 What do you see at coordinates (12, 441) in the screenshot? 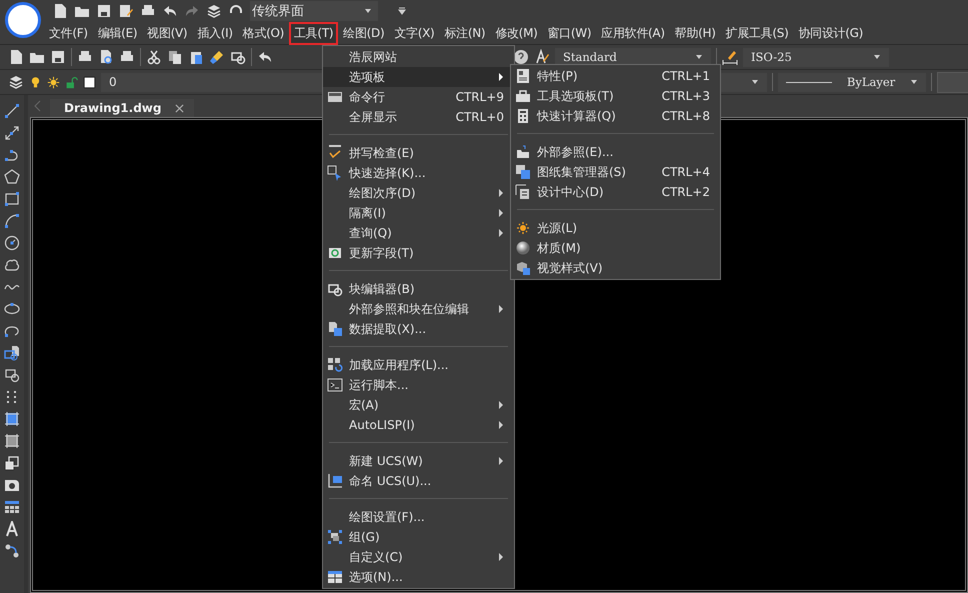
I see `gradient-icon` at bounding box center [12, 441].